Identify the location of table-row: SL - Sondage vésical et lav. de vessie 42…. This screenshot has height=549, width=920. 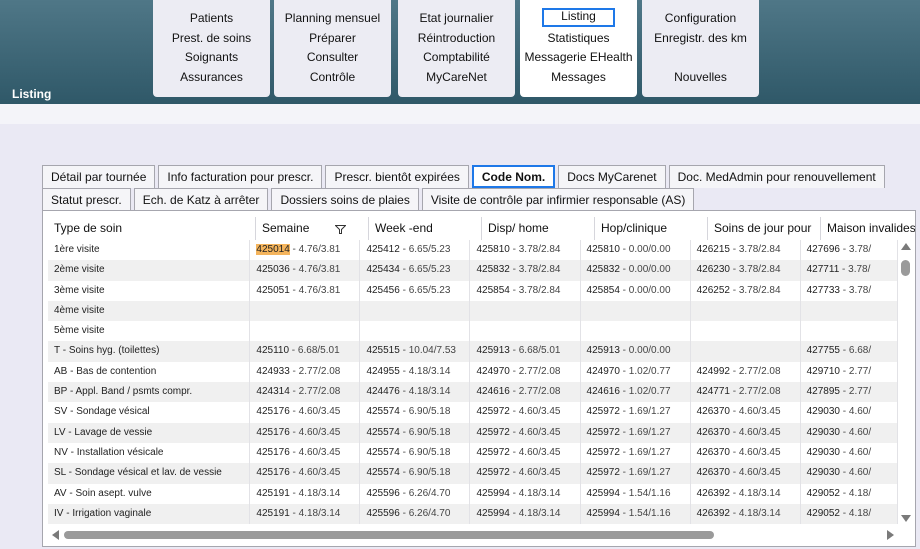
(473, 473).